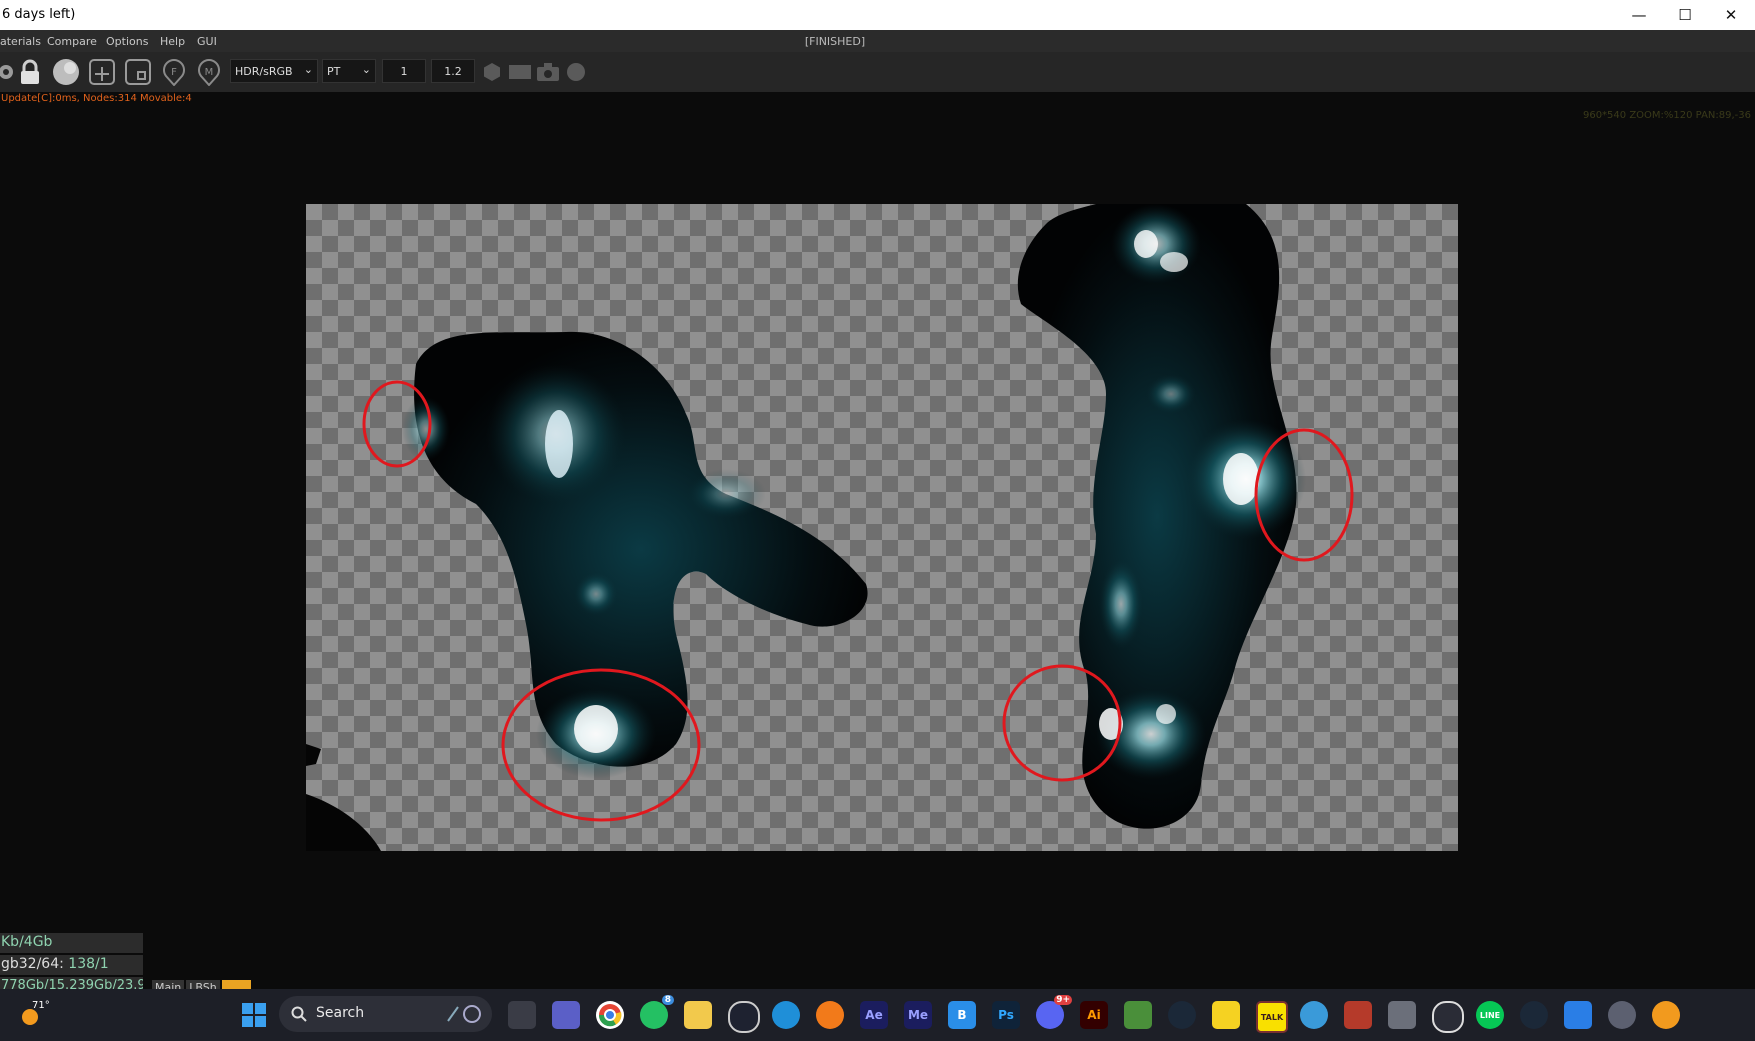 This screenshot has height=1041, width=1755. I want to click on color-mode-select: HDR/sRGB ⌄, so click(274, 71).